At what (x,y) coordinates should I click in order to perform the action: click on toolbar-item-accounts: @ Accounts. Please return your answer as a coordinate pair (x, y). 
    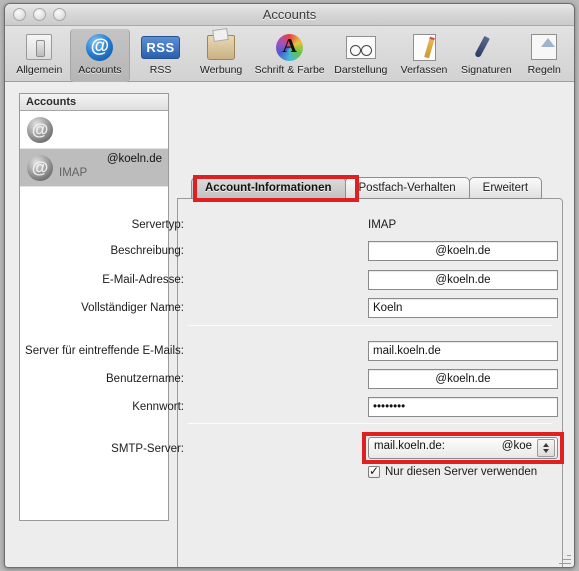
    Looking at the image, I should click on (100, 55).